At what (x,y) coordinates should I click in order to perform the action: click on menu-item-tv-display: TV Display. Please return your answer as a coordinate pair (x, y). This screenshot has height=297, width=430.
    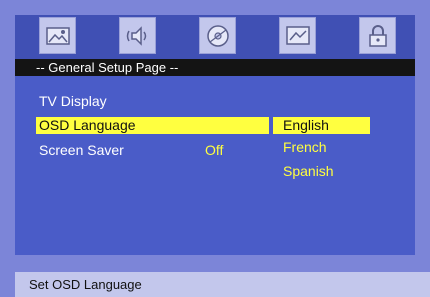
    Looking at the image, I should click on (73, 101).